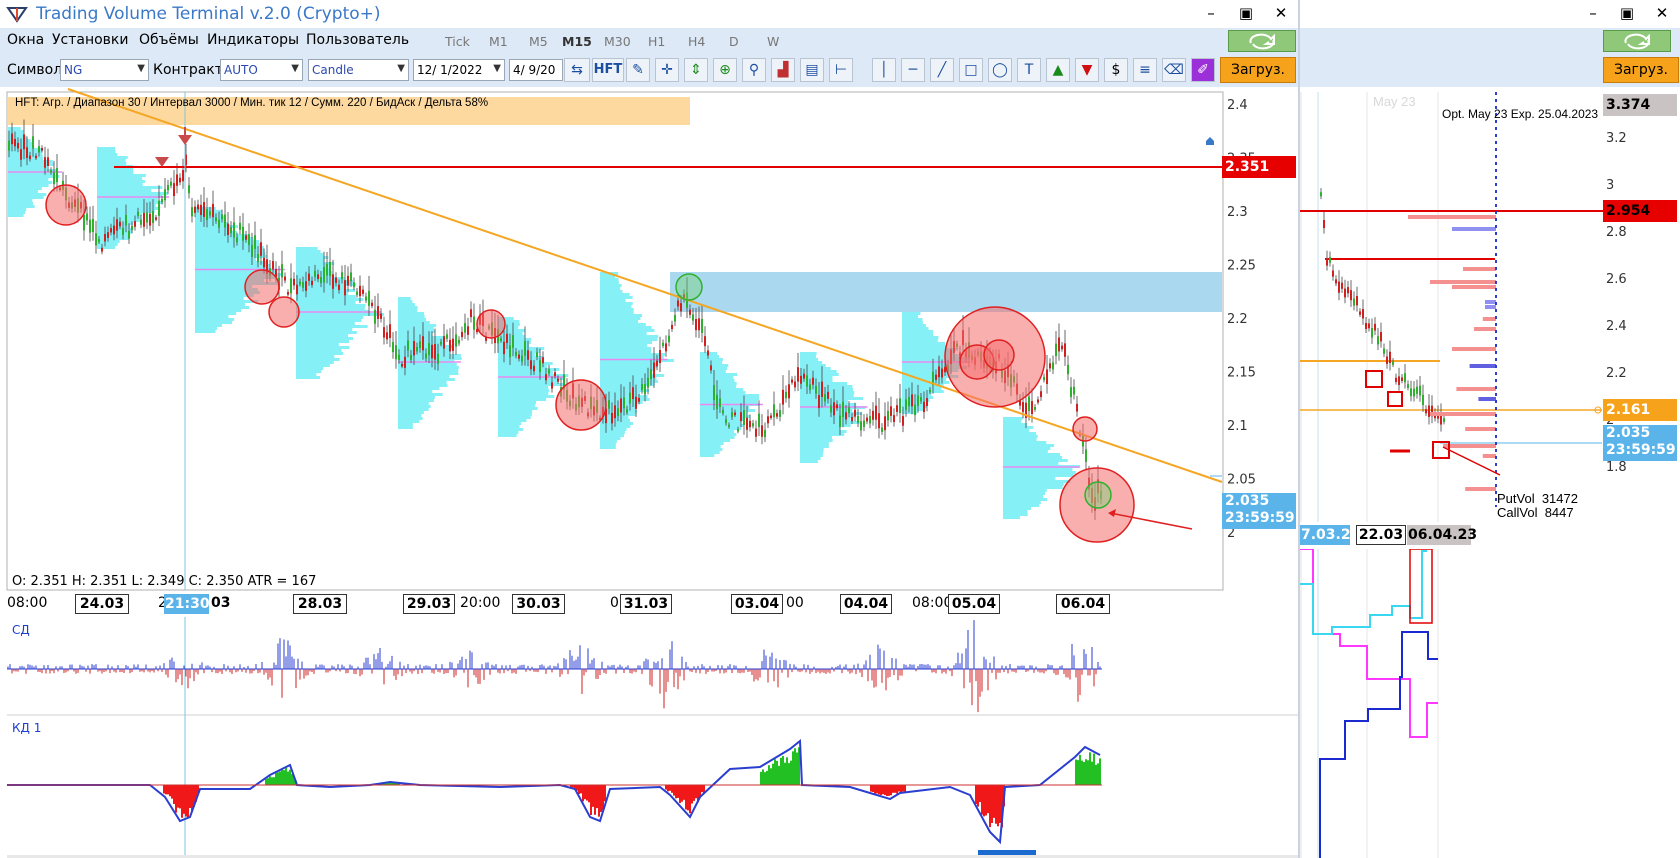 The width and height of the screenshot is (1680, 858). What do you see at coordinates (696, 41) in the screenshot?
I see `tf-h4: H4` at bounding box center [696, 41].